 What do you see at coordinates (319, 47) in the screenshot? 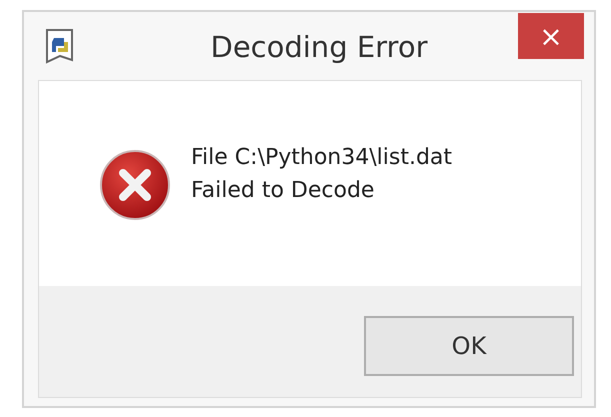
I see `window-title: Decoding Error` at bounding box center [319, 47].